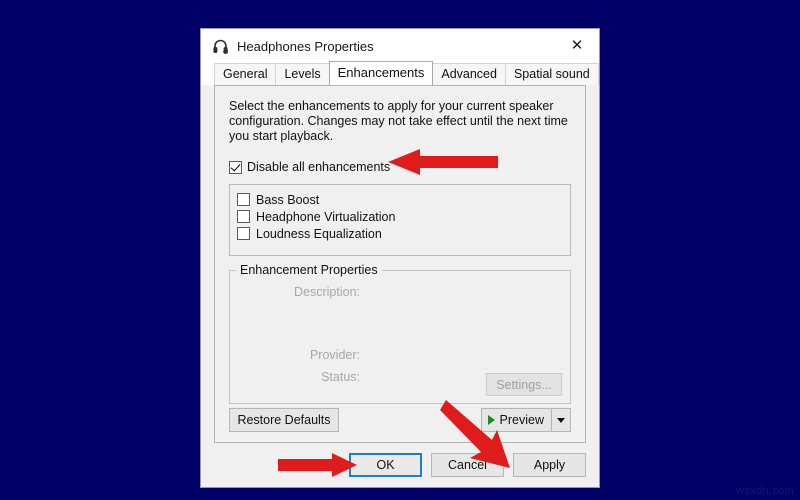 This screenshot has height=500, width=800. What do you see at coordinates (334, 355) in the screenshot?
I see `provider-label: Provider:` at bounding box center [334, 355].